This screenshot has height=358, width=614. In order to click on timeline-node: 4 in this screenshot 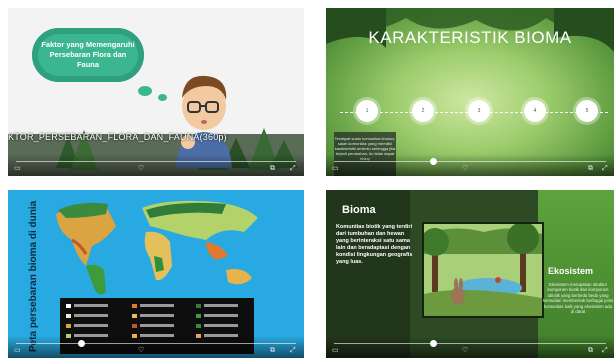, I will do `click(535, 111)`.